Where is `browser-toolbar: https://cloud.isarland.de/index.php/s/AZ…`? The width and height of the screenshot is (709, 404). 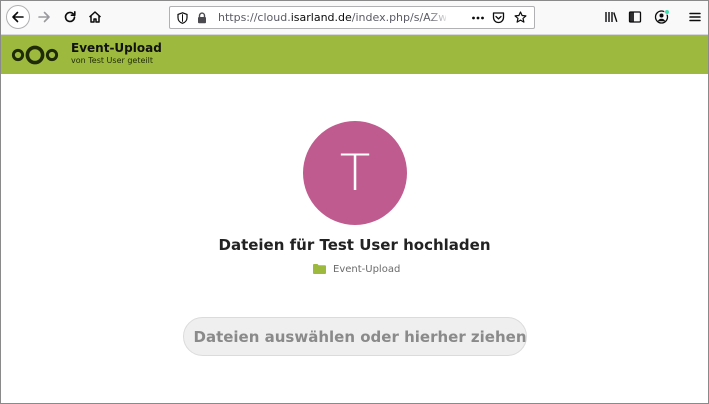
browser-toolbar: https://cloud.isarland.de/index.php/s/AZ… is located at coordinates (354, 18).